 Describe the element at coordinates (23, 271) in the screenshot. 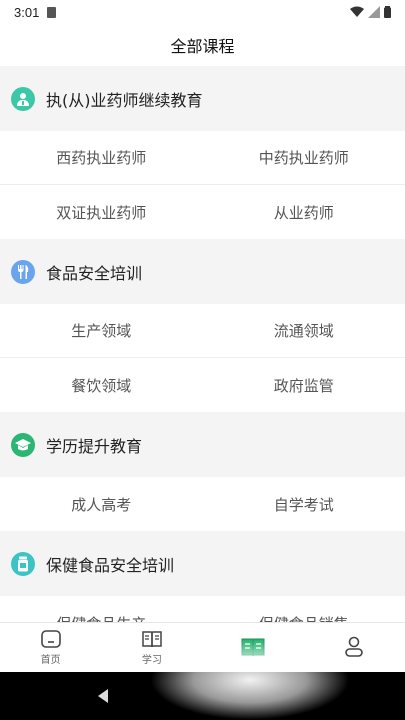

I see `fork-knife-icon` at that location.